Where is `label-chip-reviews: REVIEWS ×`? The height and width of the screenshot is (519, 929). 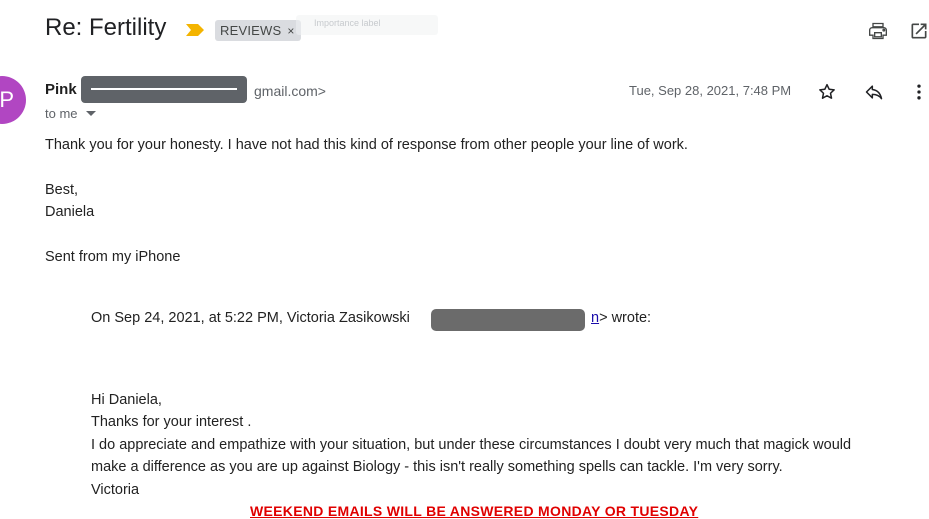
label-chip-reviews: REVIEWS × is located at coordinates (258, 30).